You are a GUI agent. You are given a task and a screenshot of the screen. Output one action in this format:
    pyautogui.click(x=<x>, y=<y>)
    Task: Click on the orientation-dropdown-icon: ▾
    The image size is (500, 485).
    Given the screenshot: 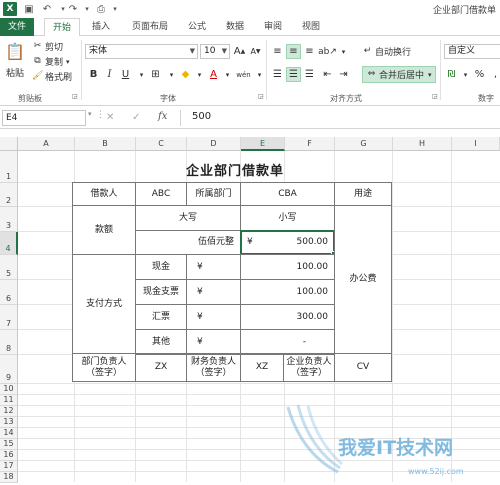 What is the action you would take?
    pyautogui.click(x=343, y=51)
    